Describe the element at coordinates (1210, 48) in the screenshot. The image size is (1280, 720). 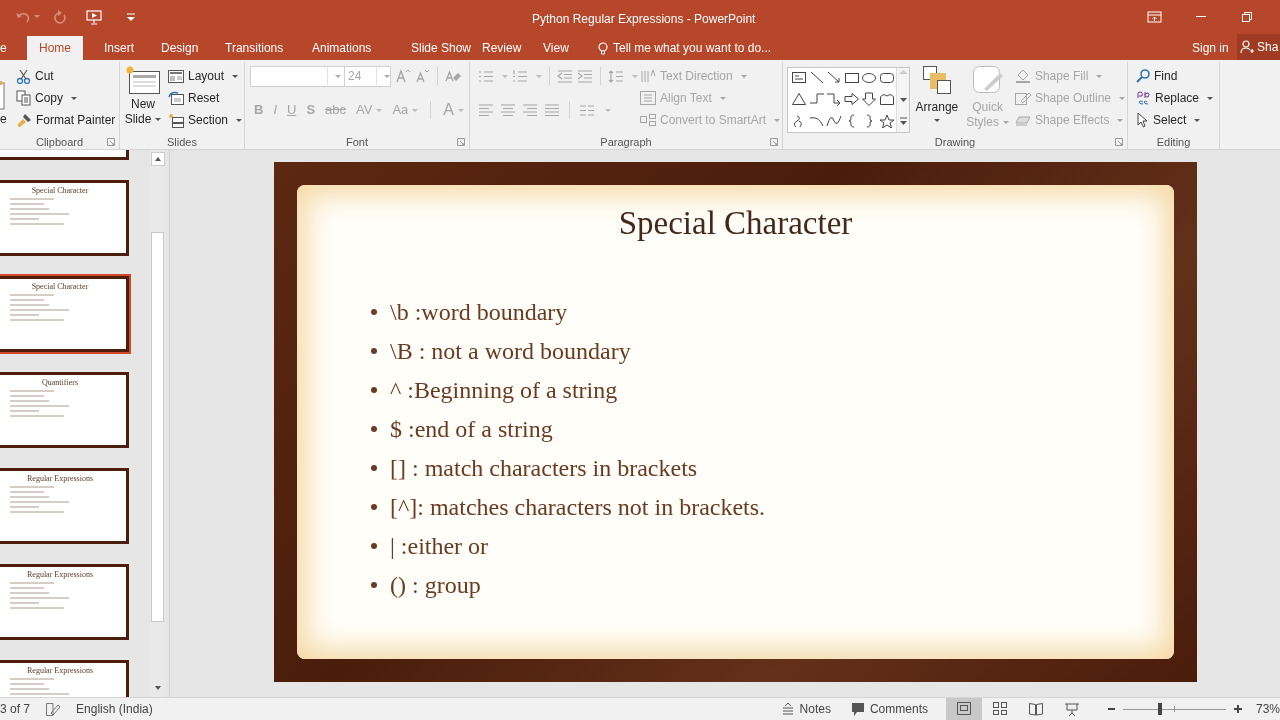
I see `sign-in-link: Sign in` at that location.